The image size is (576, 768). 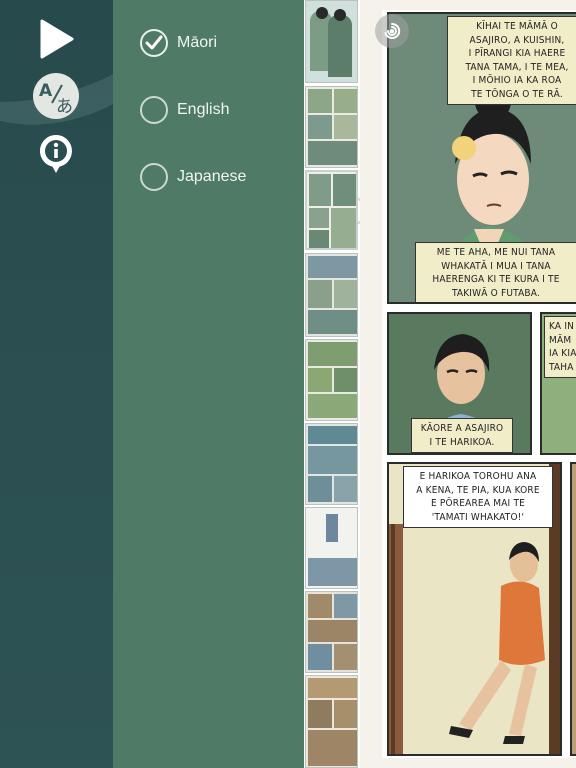 I want to click on checkmark-icon, so click(x=154, y=42).